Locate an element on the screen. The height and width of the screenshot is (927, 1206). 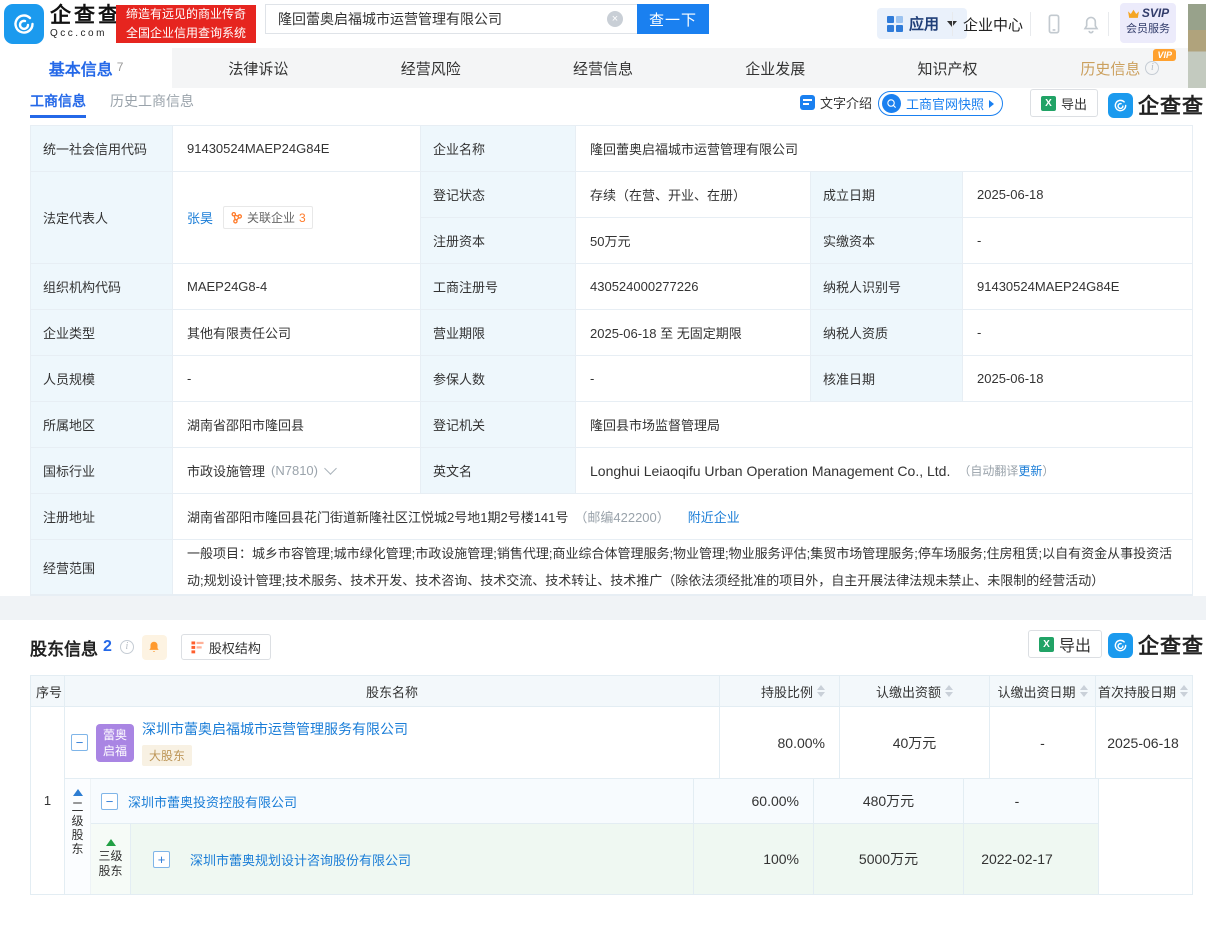
field-label: 注册地址 is located at coordinates (102, 517).